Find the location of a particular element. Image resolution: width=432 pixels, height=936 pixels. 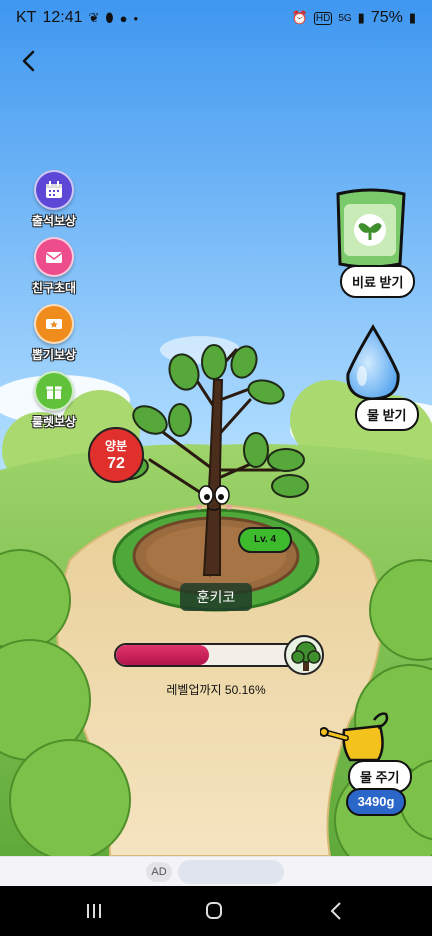

nutrient-value: 72 is located at coordinates (116, 463).